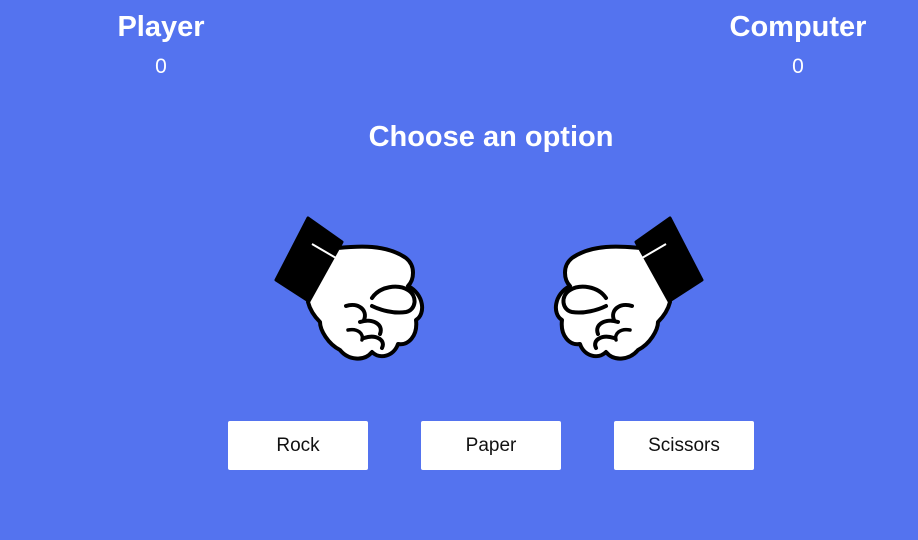  What do you see at coordinates (161, 27) in the screenshot?
I see `player-title: Player` at bounding box center [161, 27].